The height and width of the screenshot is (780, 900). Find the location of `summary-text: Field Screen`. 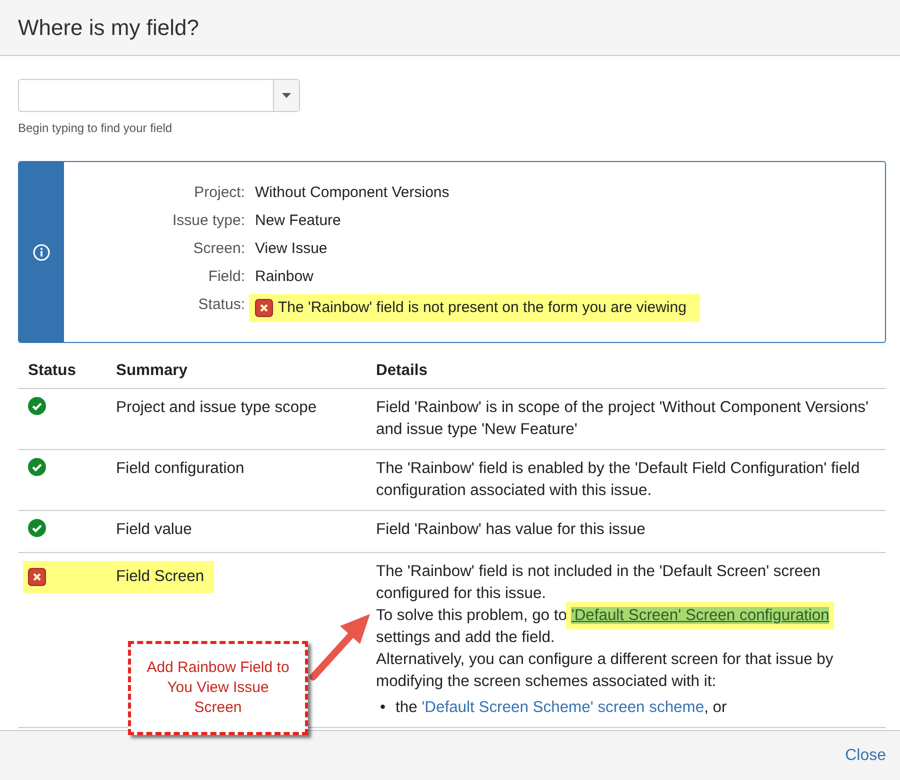

summary-text: Field Screen is located at coordinates (160, 577).